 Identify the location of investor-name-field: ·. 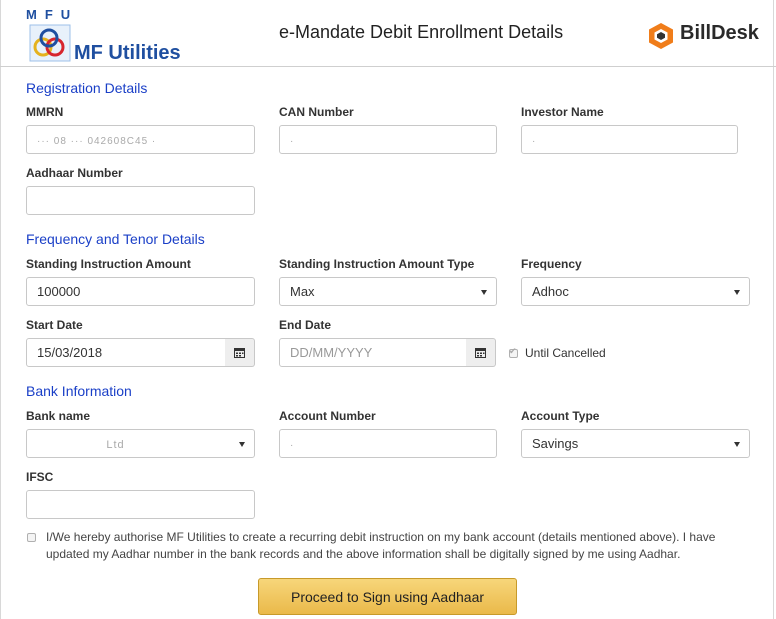
(629, 139).